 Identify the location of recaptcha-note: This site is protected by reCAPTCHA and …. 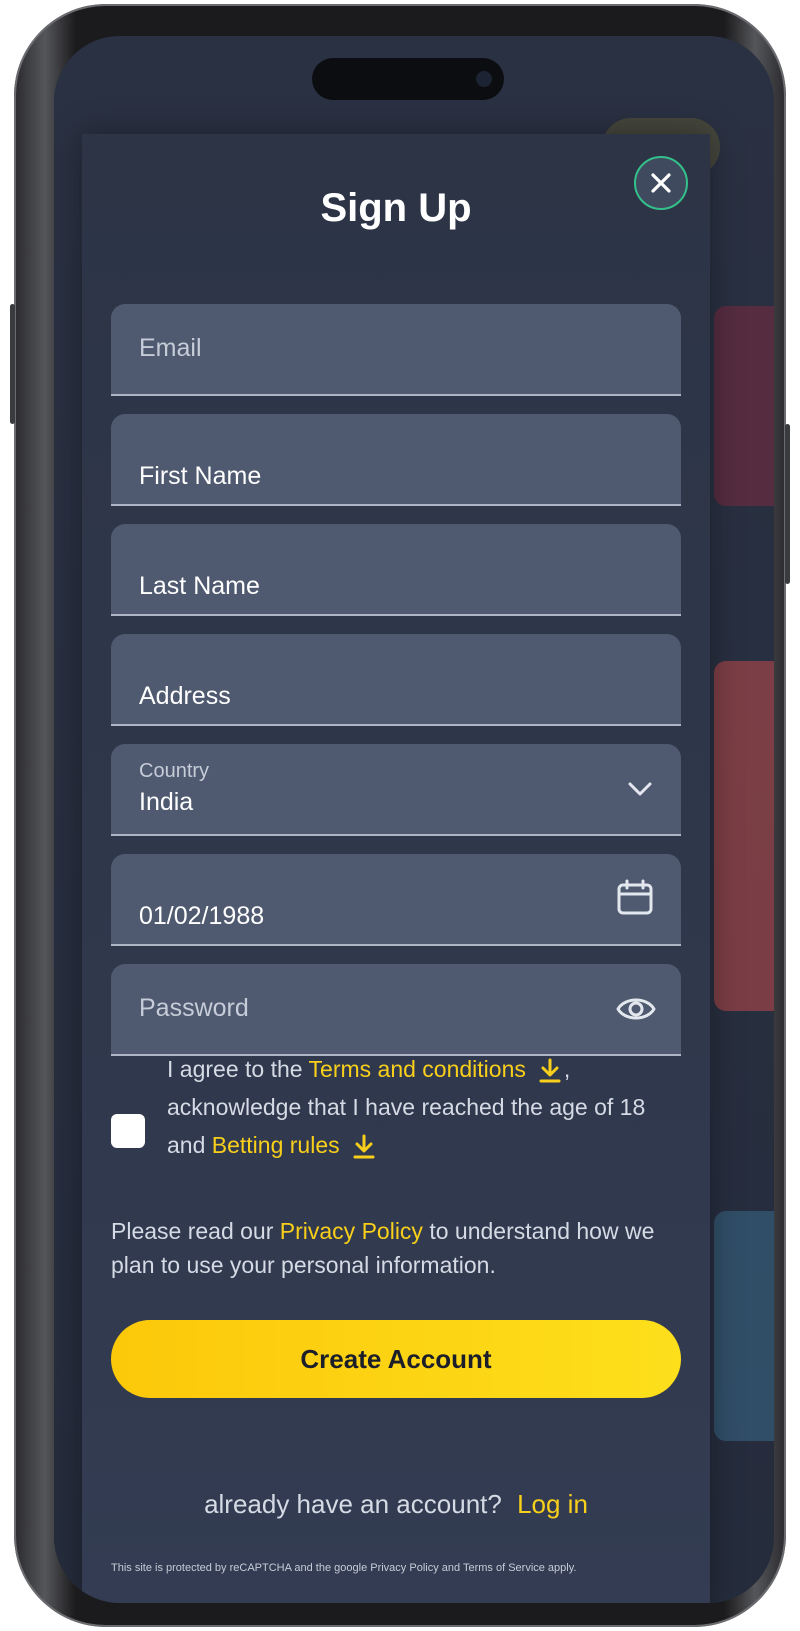
(344, 1568).